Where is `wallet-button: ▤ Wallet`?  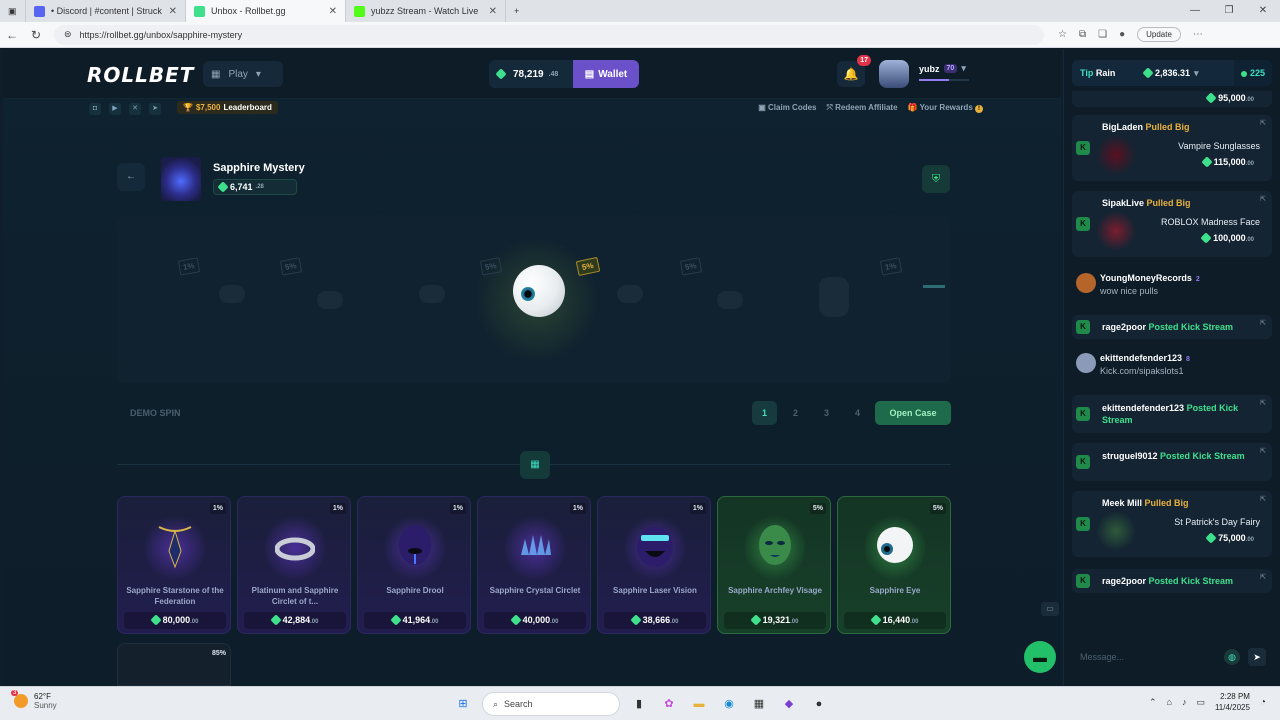
wallet-button: ▤ Wallet is located at coordinates (606, 74).